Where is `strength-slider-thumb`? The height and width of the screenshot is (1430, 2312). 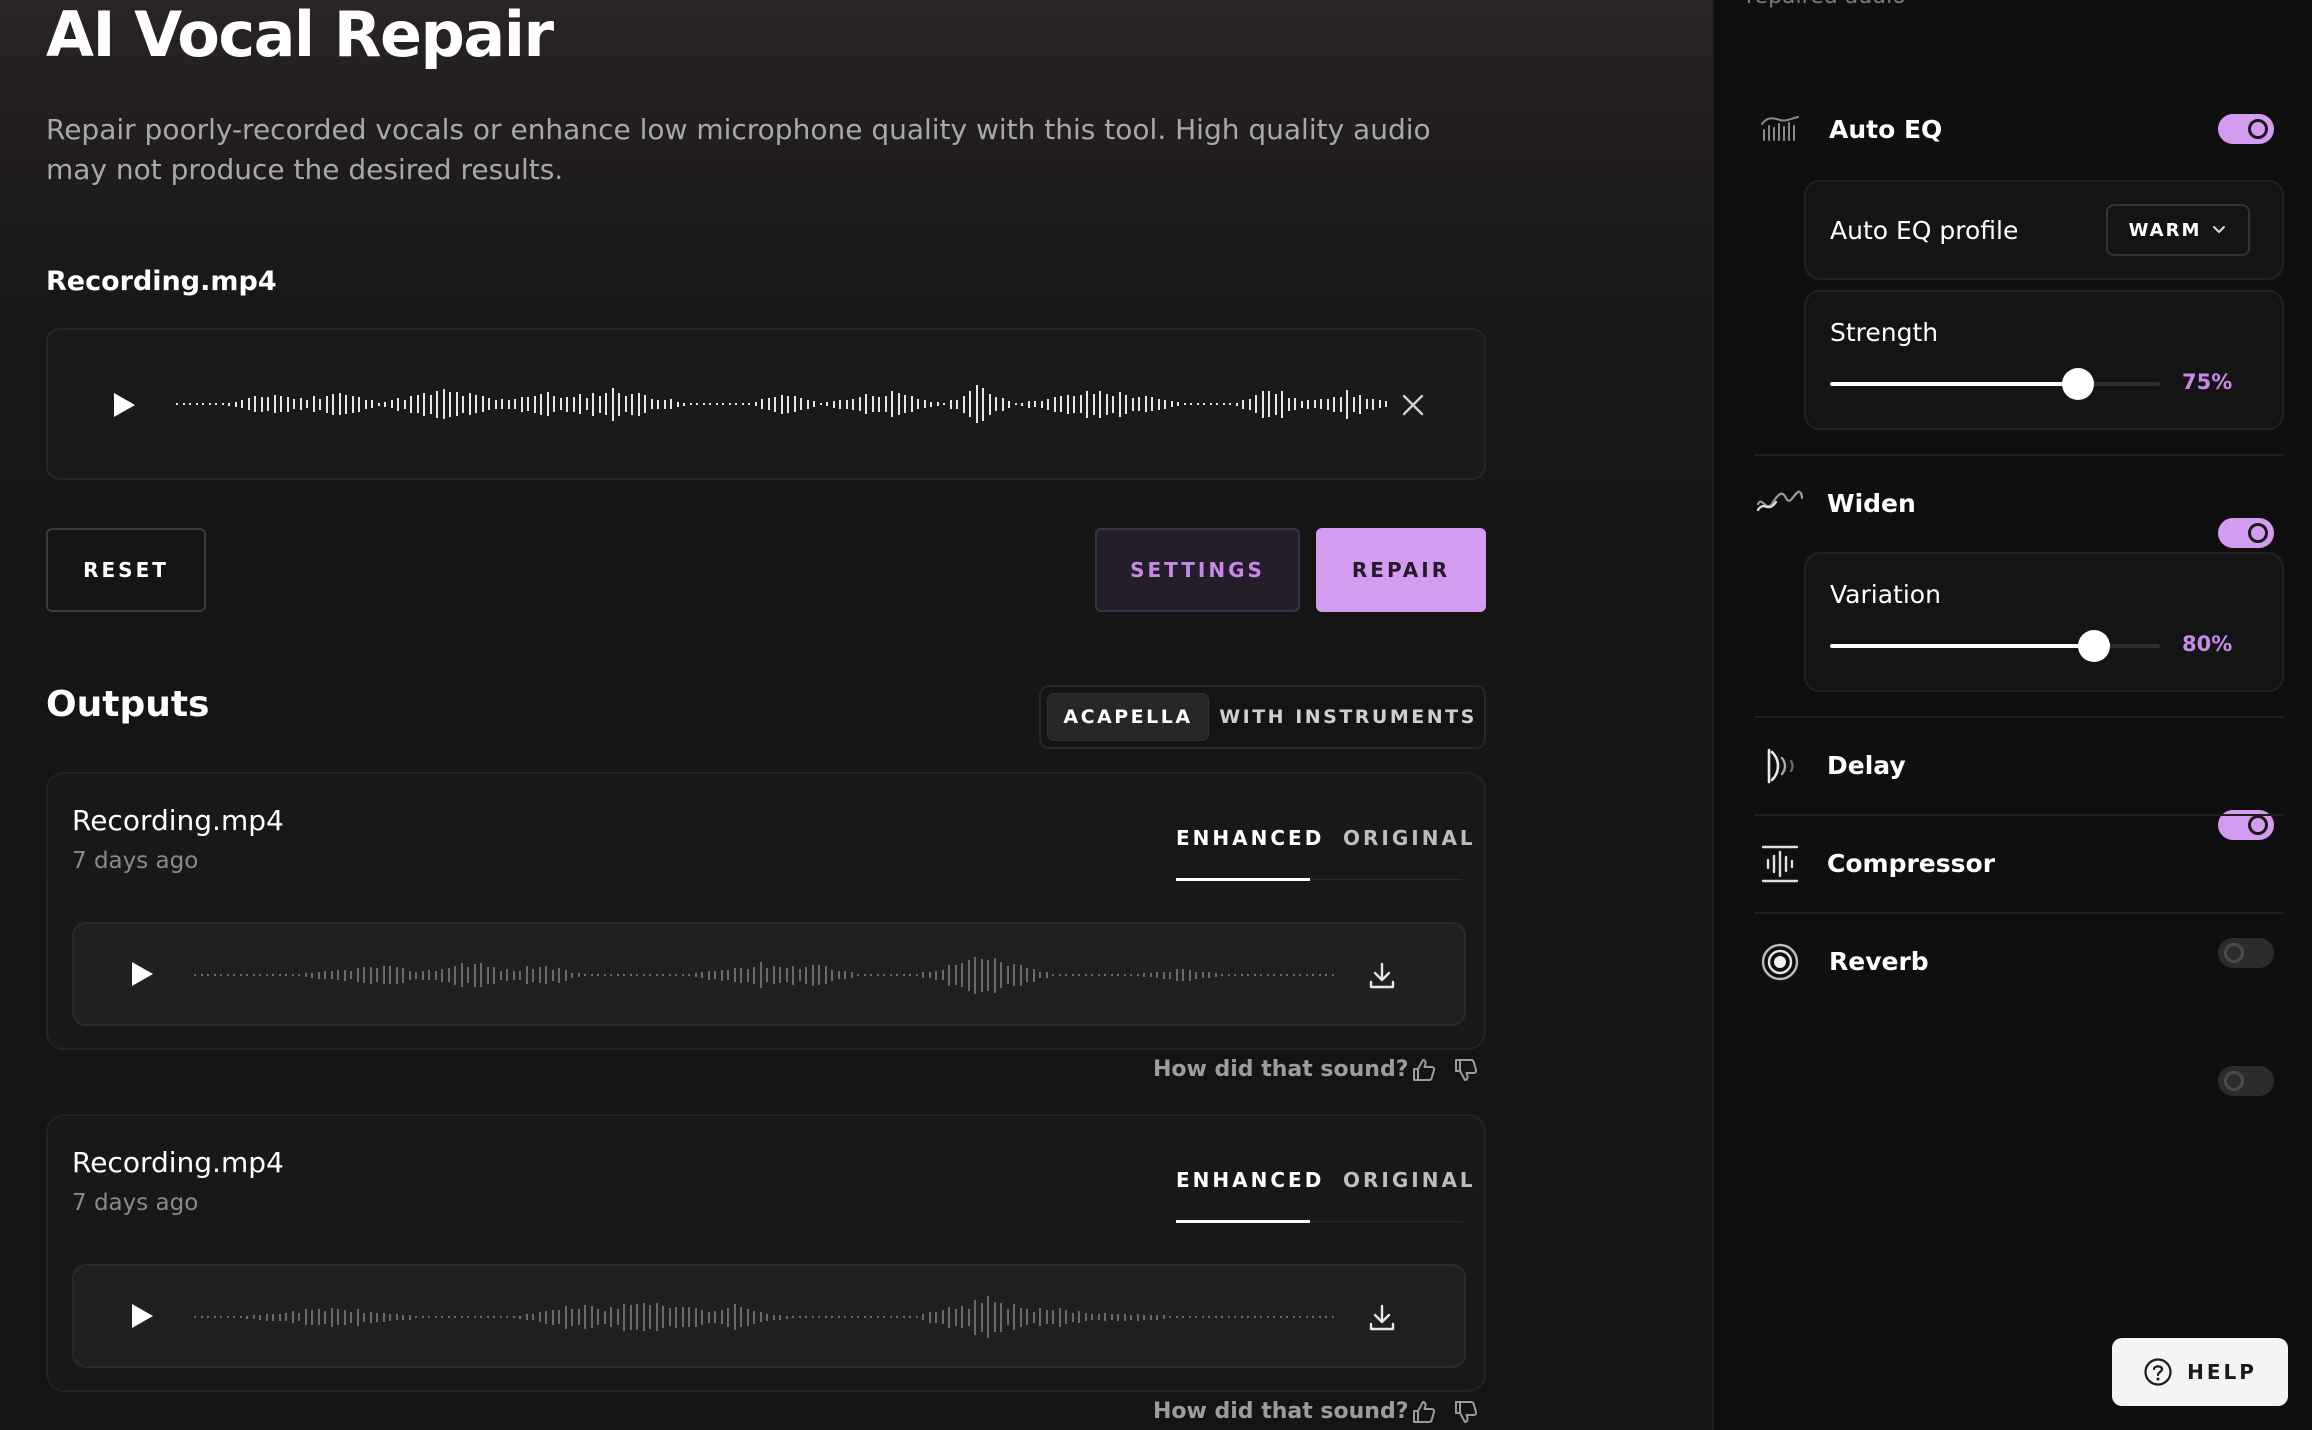 strength-slider-thumb is located at coordinates (2077, 384).